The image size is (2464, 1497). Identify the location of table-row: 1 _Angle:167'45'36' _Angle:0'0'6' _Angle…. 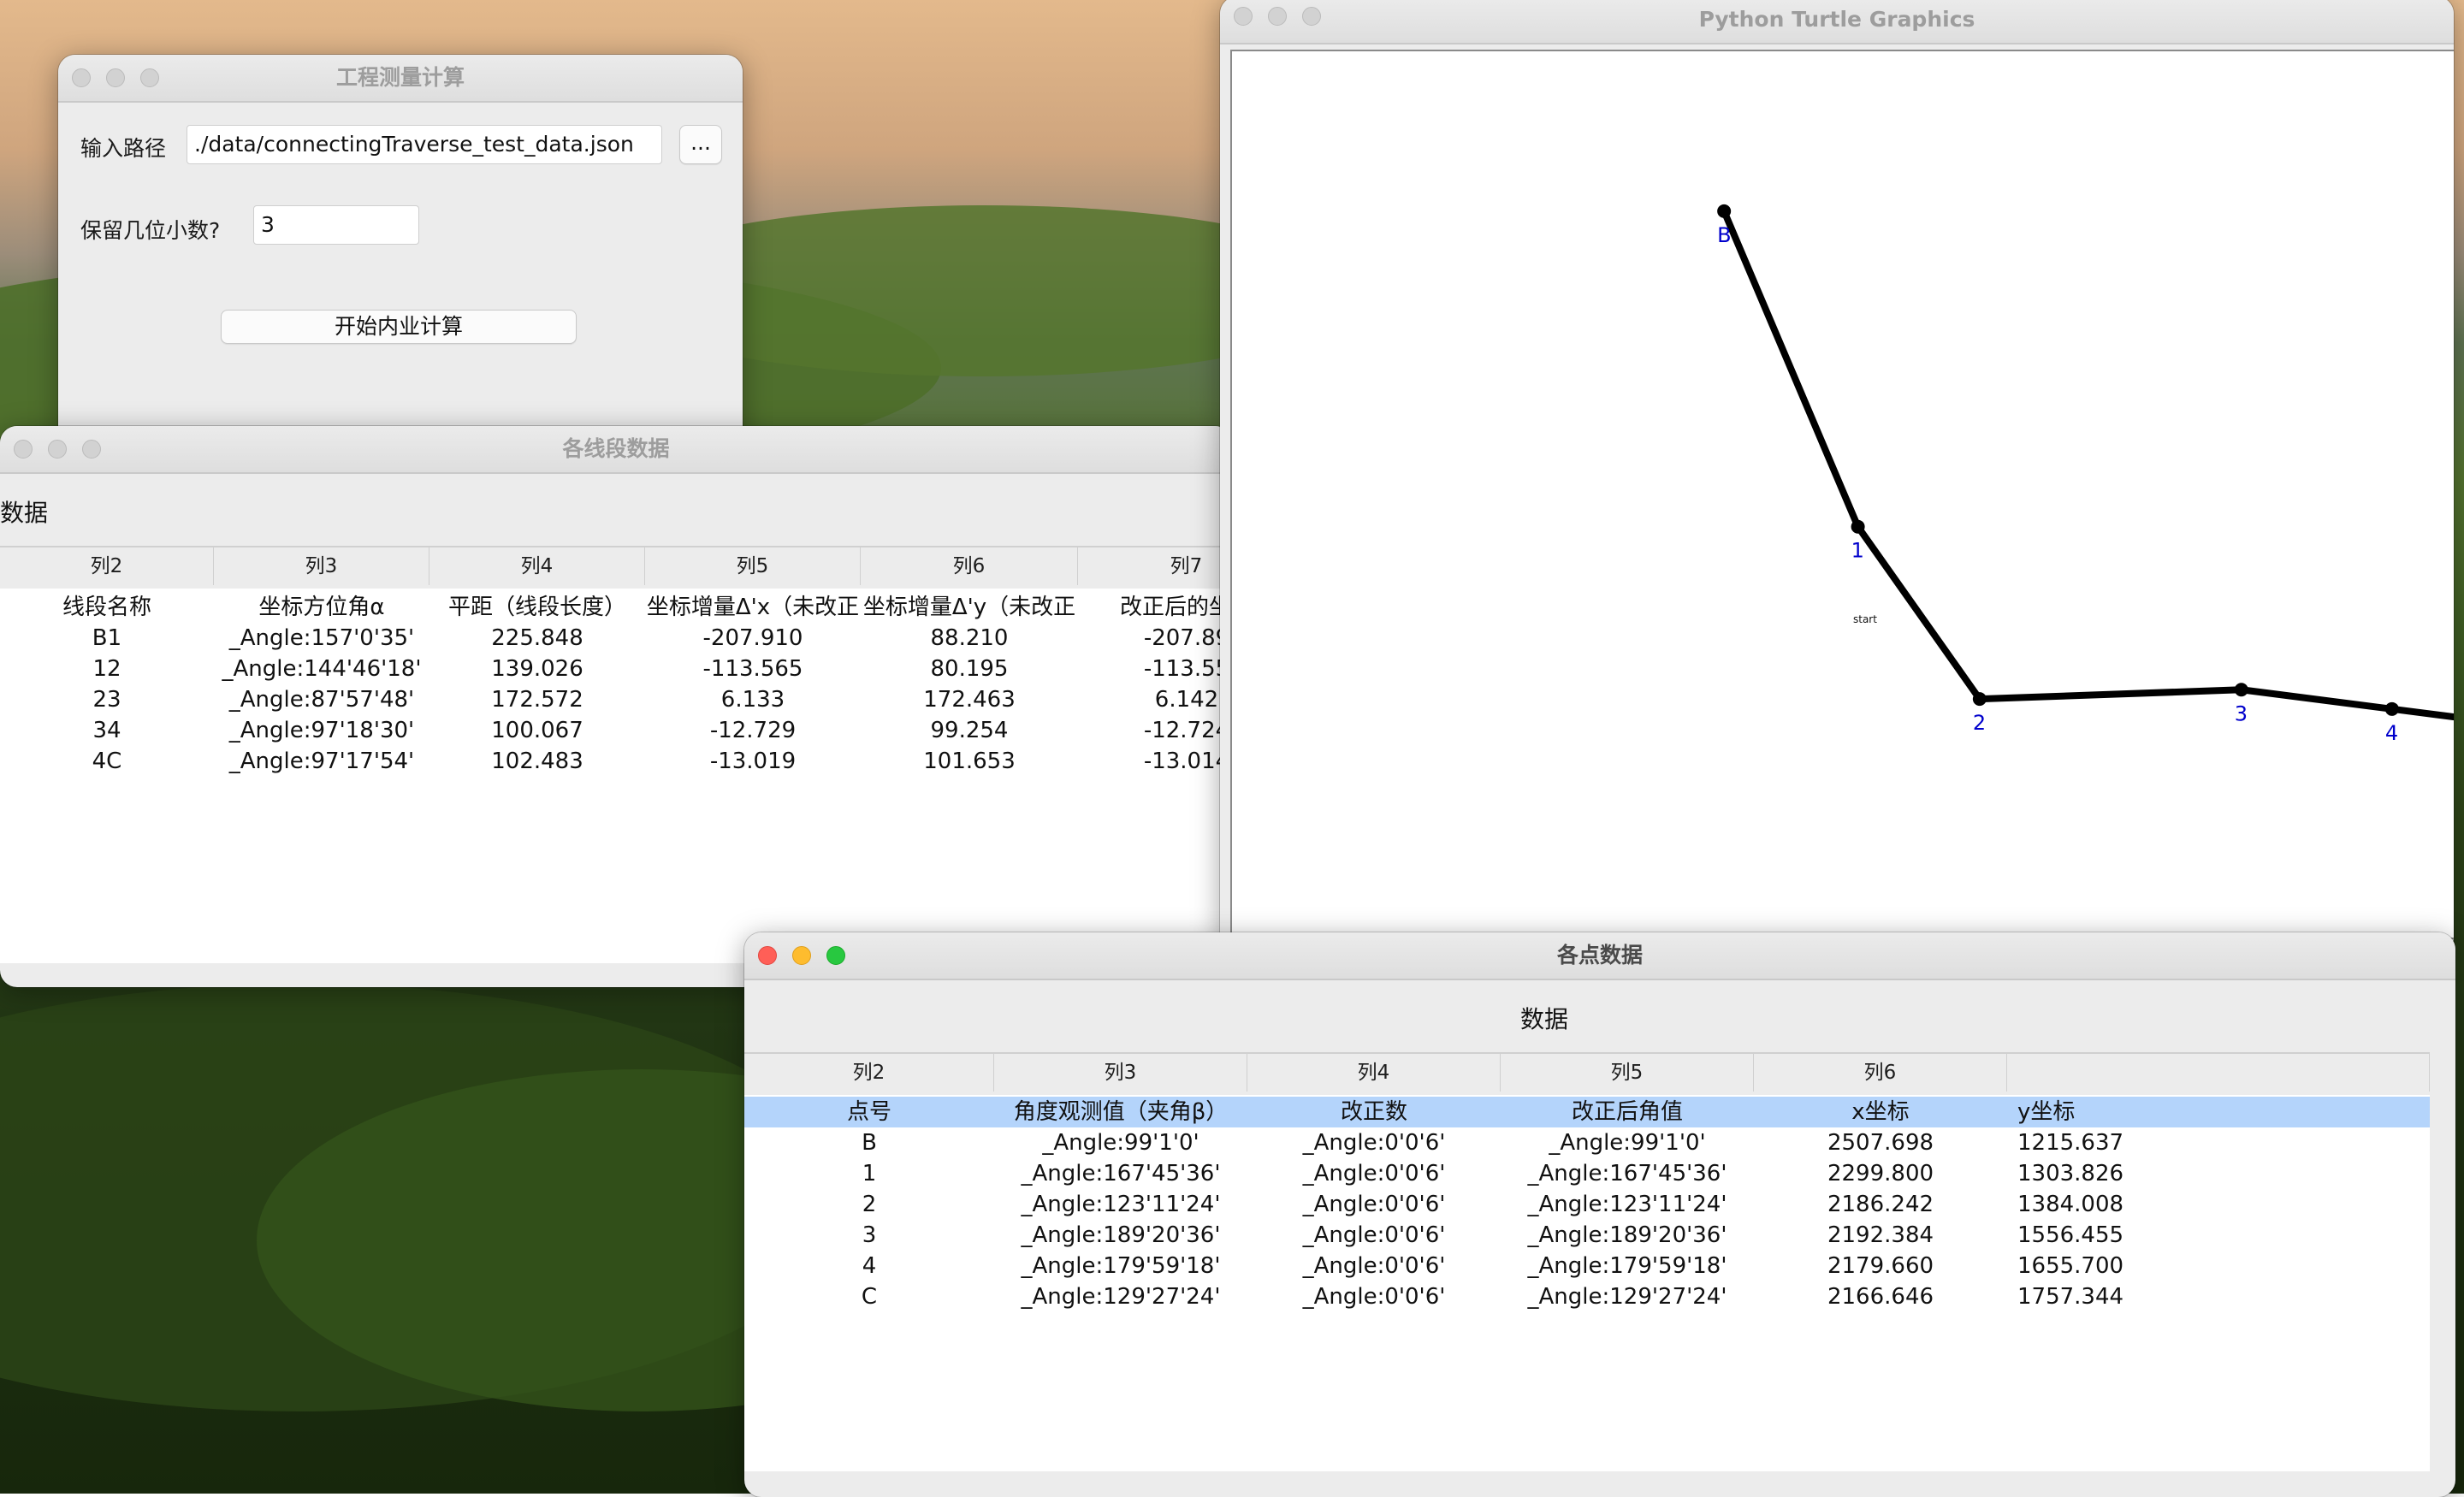
(1504, 1173).